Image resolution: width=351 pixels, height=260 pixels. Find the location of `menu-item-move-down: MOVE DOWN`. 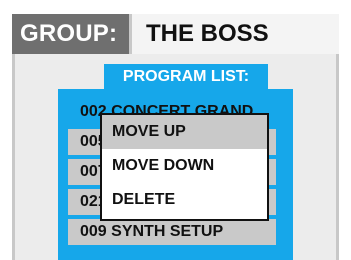

menu-item-move-down: MOVE DOWN is located at coordinates (184, 166).